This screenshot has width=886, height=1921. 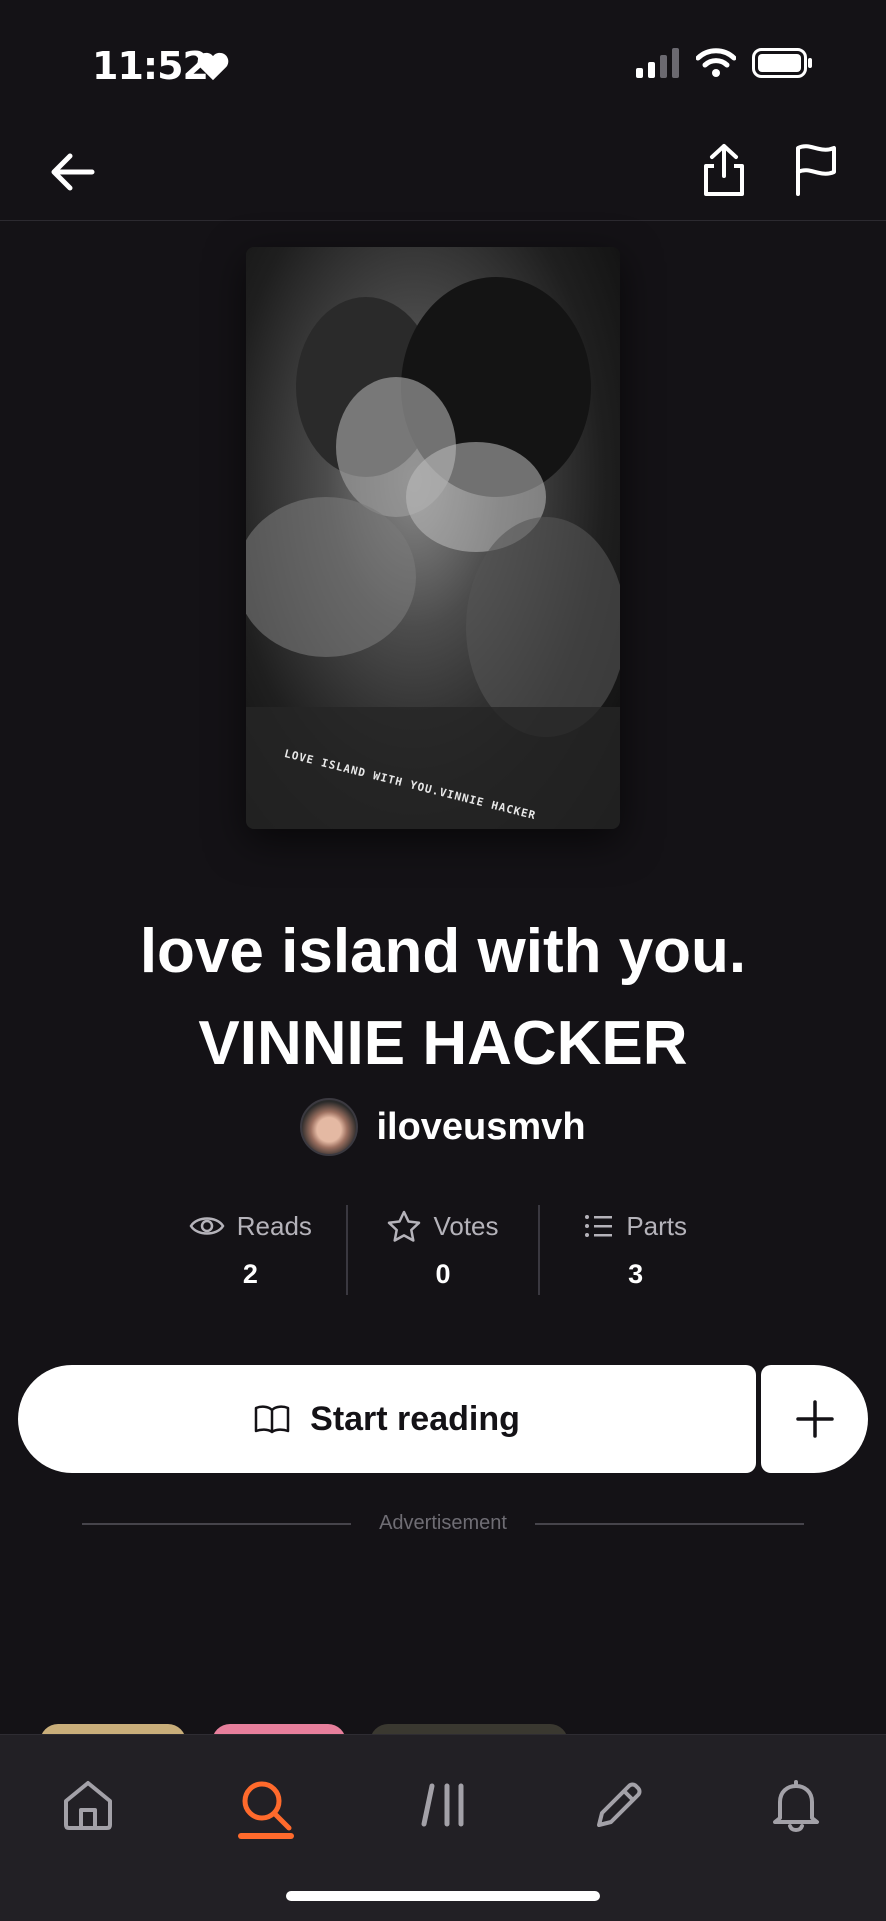 I want to click on stat-votes: Votes 0, so click(x=442, y=1250).